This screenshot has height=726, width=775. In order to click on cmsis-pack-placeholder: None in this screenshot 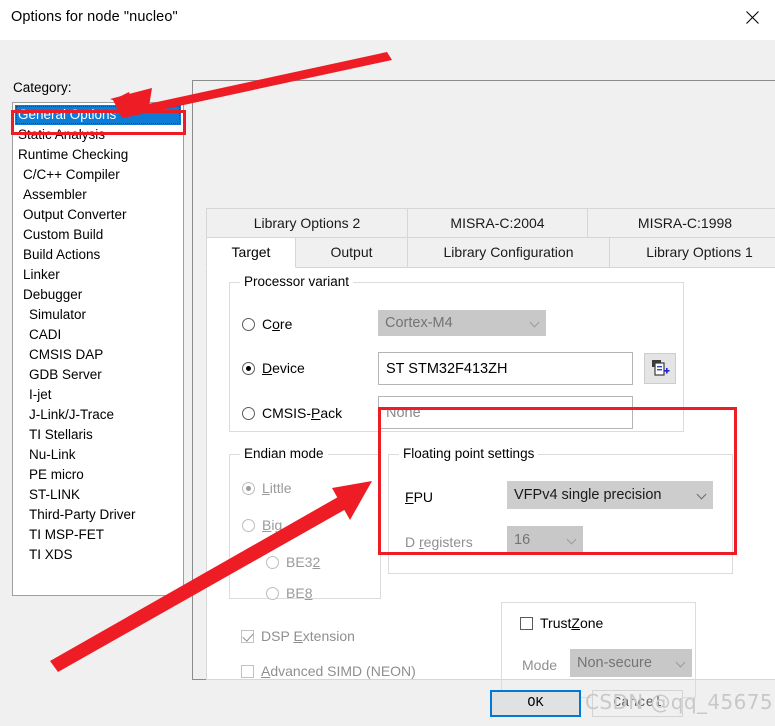, I will do `click(403, 412)`.